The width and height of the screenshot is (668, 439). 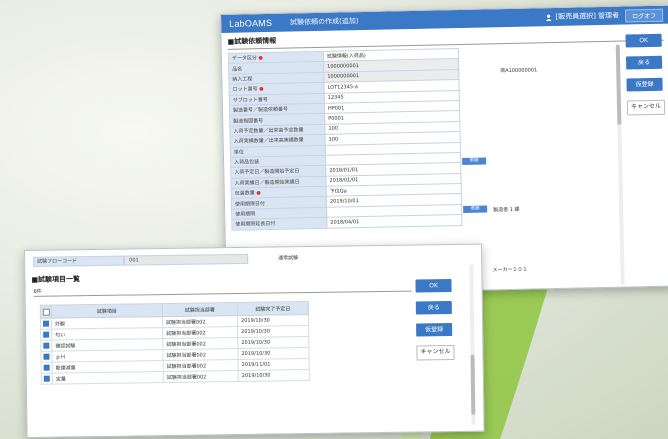 What do you see at coordinates (244, 193) in the screenshot?
I see `field-label-text: 包装数量` at bounding box center [244, 193].